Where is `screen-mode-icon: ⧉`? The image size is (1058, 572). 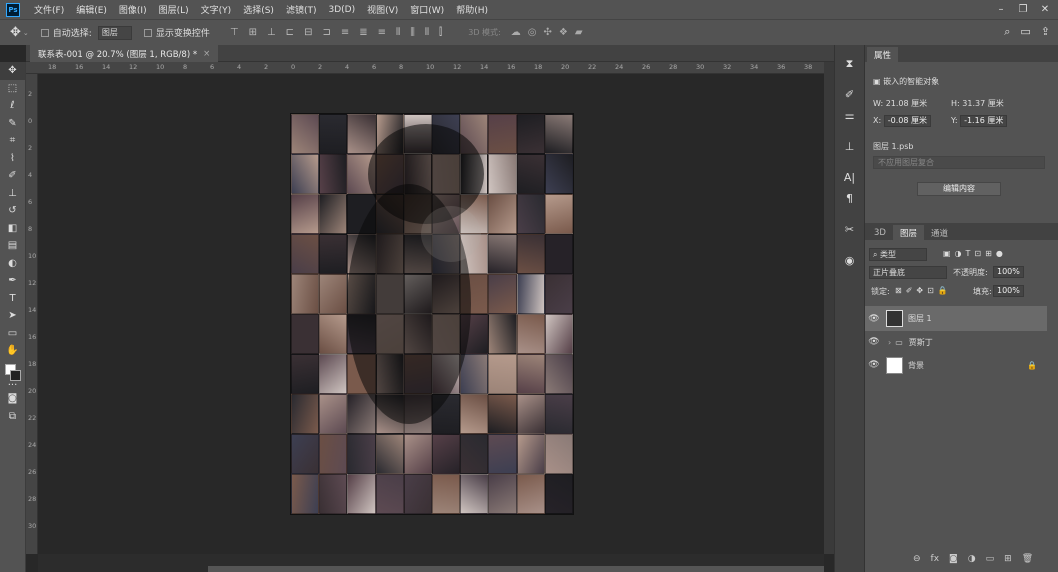
screen-mode-icon: ⧉ is located at coordinates (12, 417).